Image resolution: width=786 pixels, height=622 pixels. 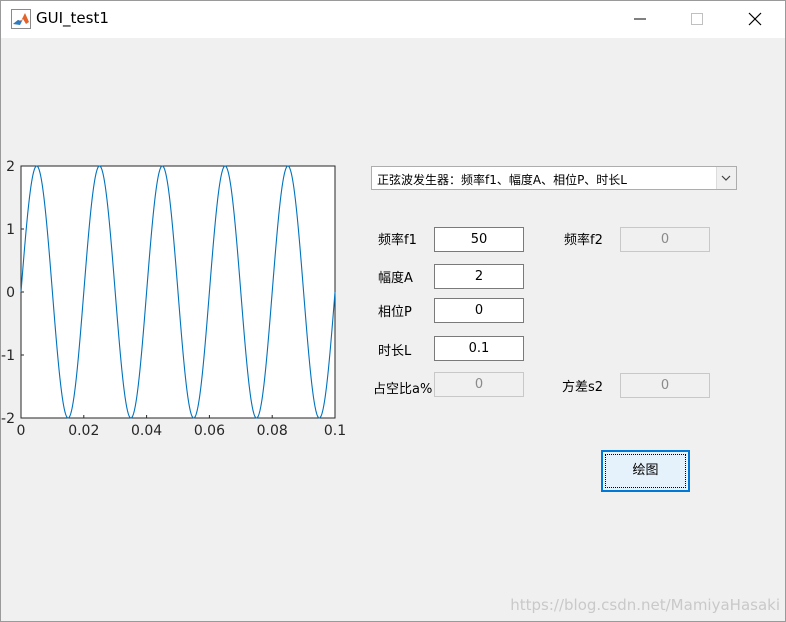 I want to click on close-button, so click(x=755, y=19).